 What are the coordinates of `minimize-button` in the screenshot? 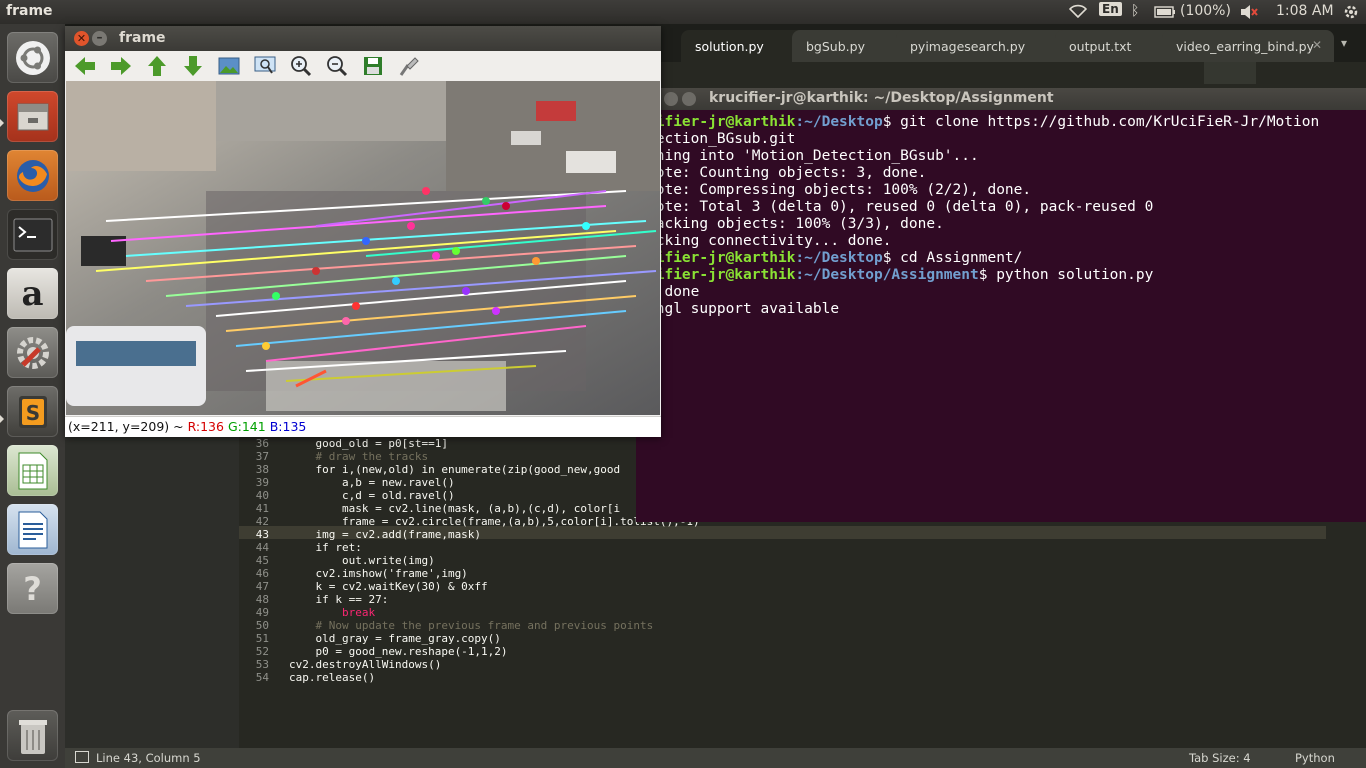 It's located at (671, 99).